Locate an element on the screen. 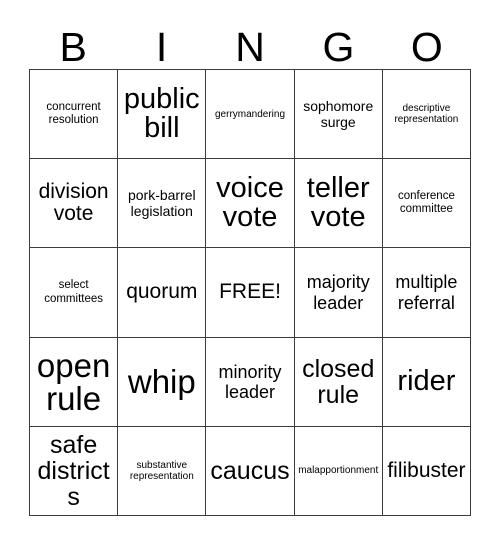 Image resolution: width=500 pixels, height=544 pixels. bingo-cell: conference committee is located at coordinates (427, 204).